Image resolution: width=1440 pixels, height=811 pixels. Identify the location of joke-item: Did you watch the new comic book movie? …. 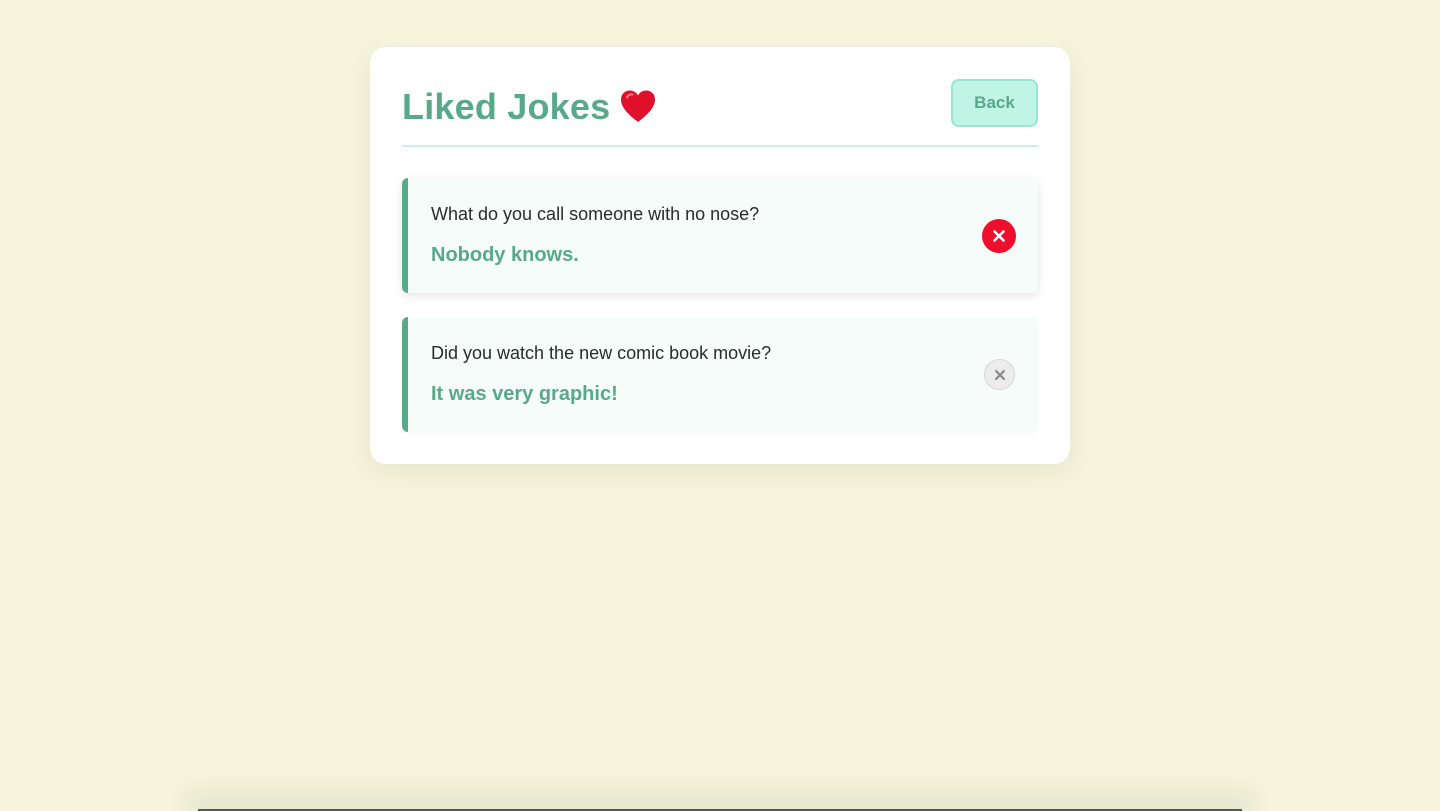
(720, 374).